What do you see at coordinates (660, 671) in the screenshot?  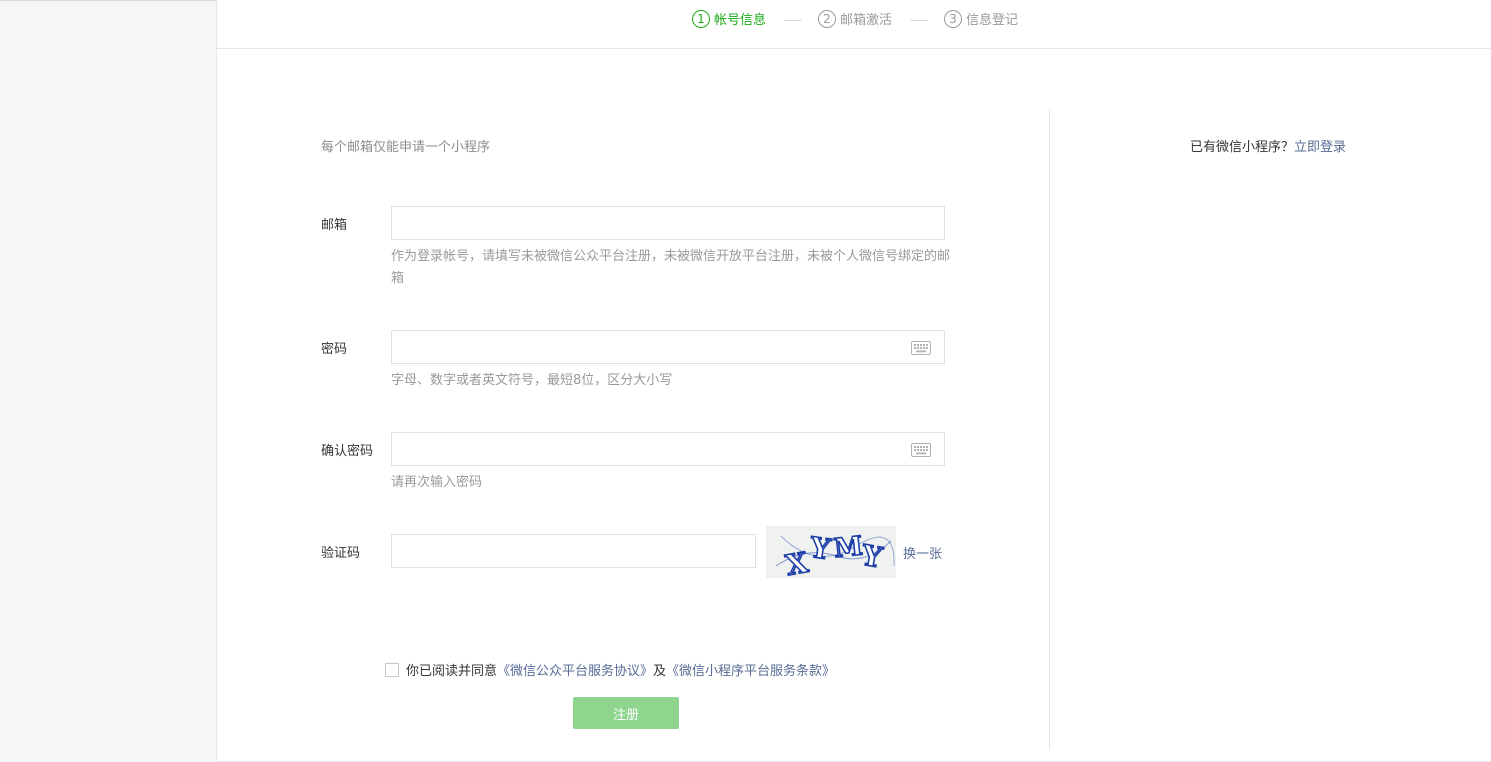 I see `agreement-middle: 及` at bounding box center [660, 671].